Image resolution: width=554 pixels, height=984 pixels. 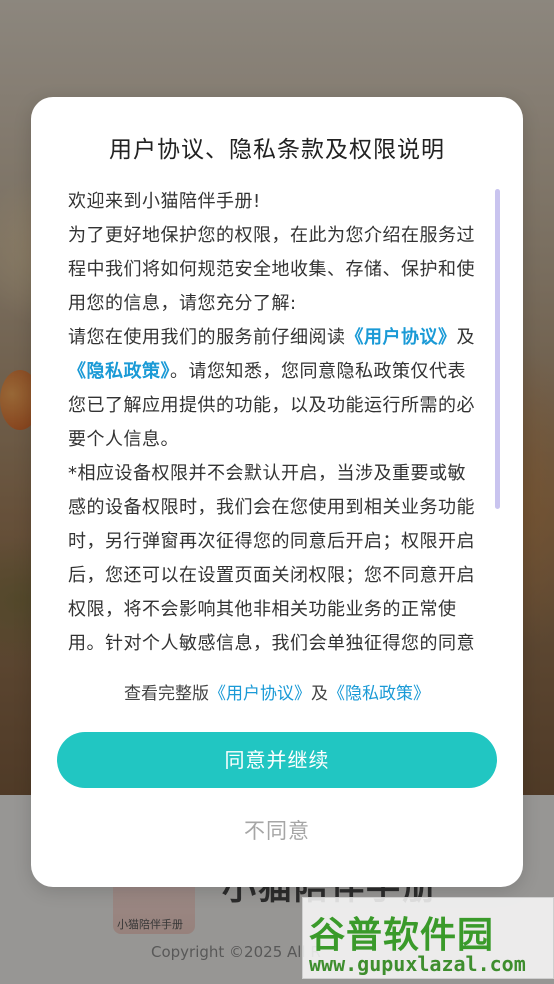 What do you see at coordinates (379, 694) in the screenshot?
I see `view-full-privacy-policy-link: 《隐私政策》` at bounding box center [379, 694].